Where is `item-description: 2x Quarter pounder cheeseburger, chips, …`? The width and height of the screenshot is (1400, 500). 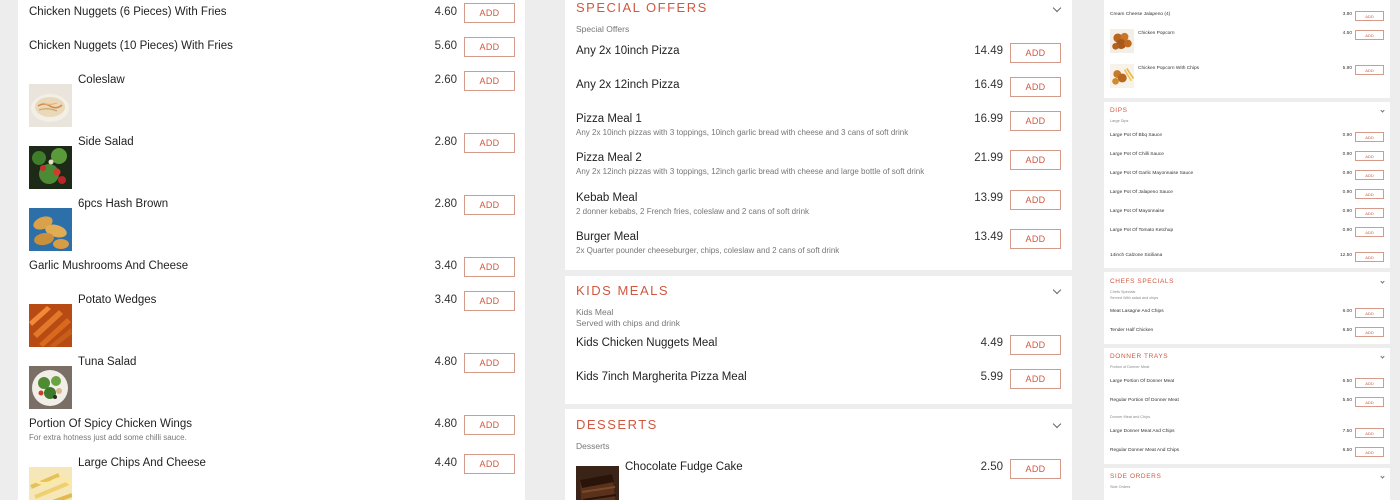 item-description: 2x Quarter pounder cheeseburger, chips, … is located at coordinates (708, 250).